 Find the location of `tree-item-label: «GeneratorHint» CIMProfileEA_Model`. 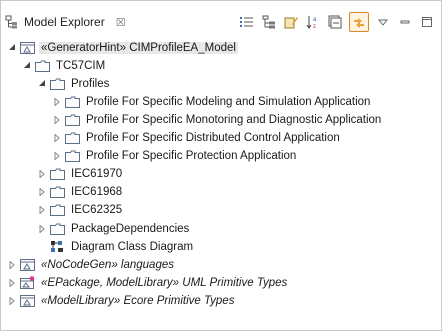

tree-item-label: «GeneratorHint» CIMProfileEA_Model is located at coordinates (138, 47).